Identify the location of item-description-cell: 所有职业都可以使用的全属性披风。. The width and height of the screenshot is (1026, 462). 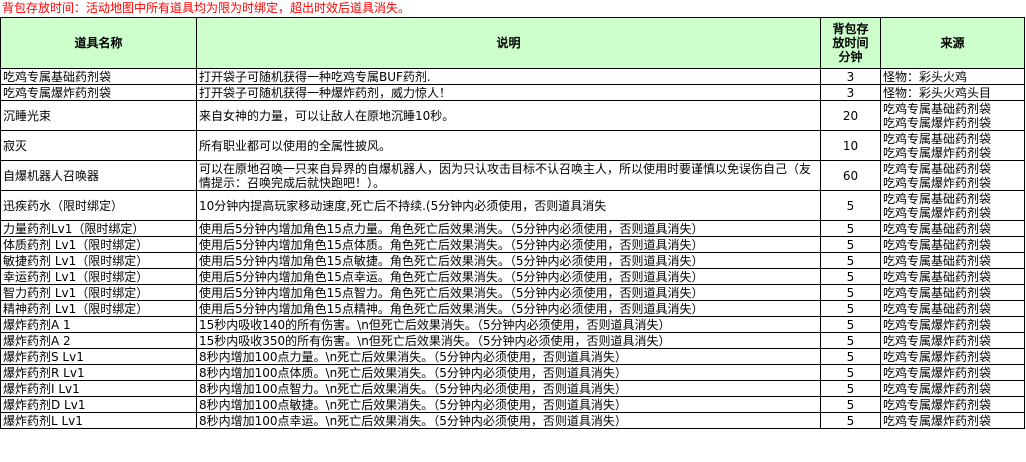
(508, 145).